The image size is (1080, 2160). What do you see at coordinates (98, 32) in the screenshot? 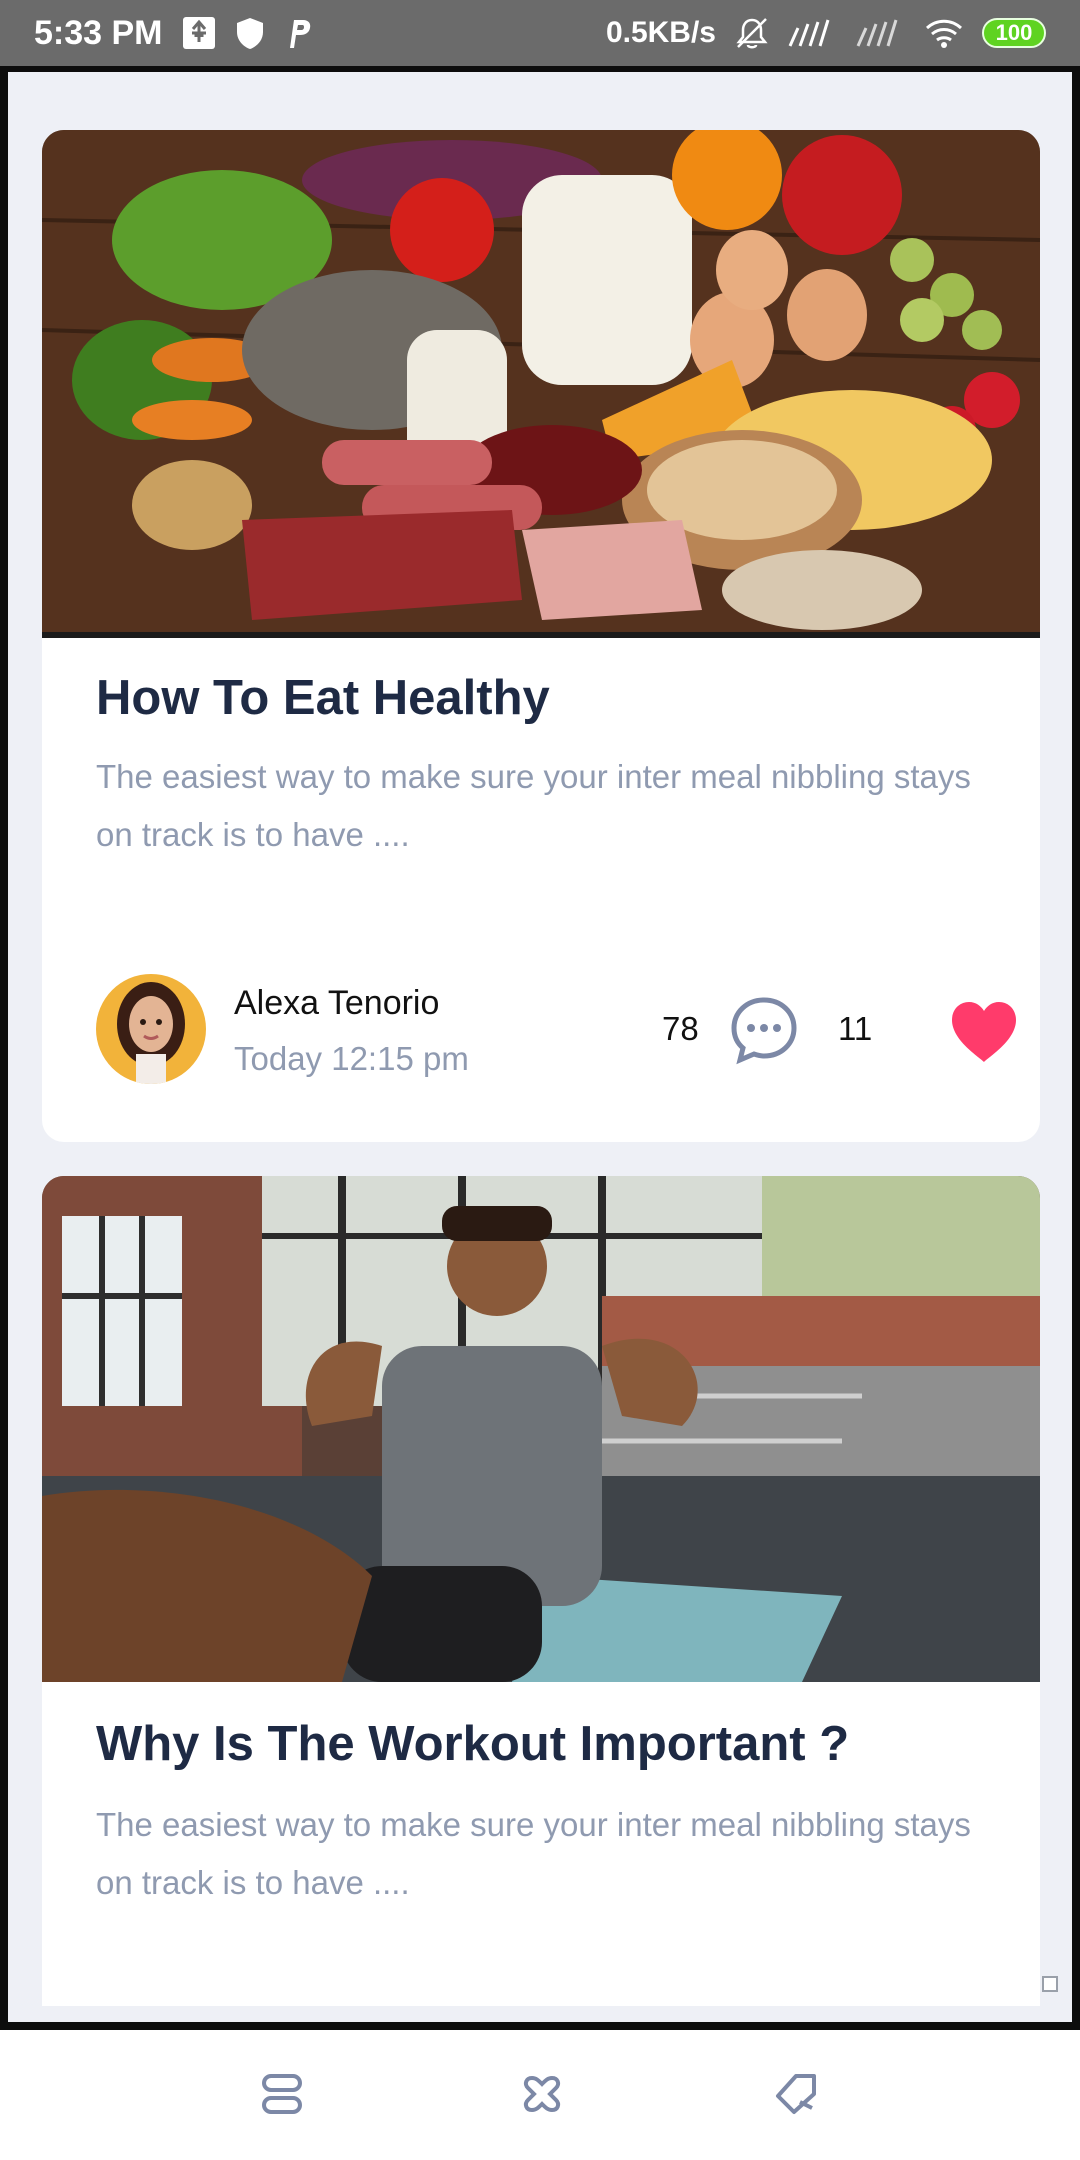
I see `status-time: 5:33 PM` at bounding box center [98, 32].